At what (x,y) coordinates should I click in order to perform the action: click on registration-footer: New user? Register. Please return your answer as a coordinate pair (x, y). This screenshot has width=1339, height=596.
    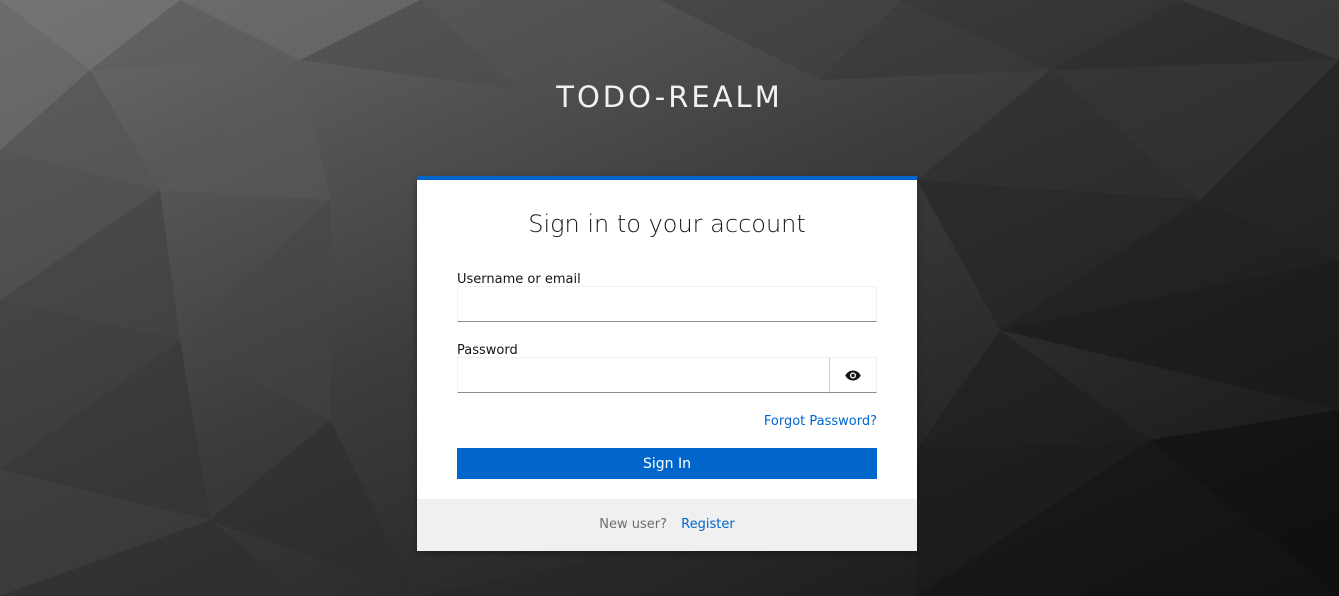
    Looking at the image, I should click on (667, 525).